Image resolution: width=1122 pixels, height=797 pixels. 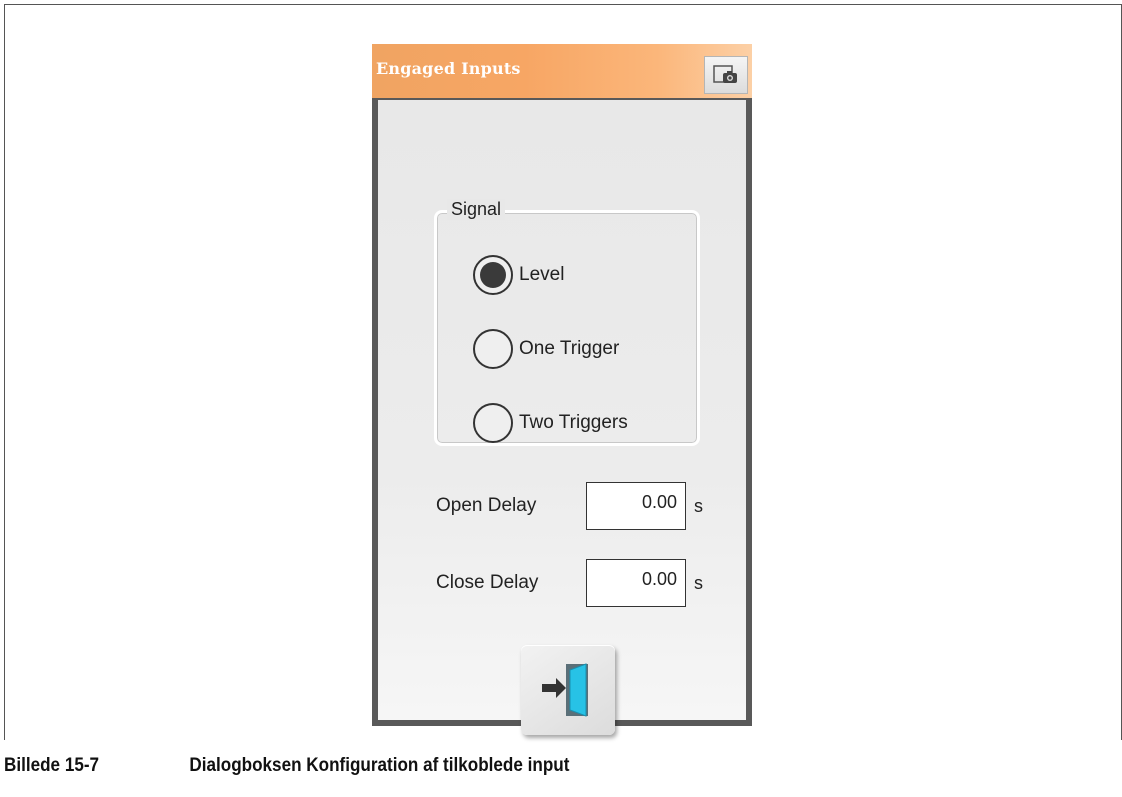 I want to click on radio-one-trigger: One Trigger, so click(x=546, y=349).